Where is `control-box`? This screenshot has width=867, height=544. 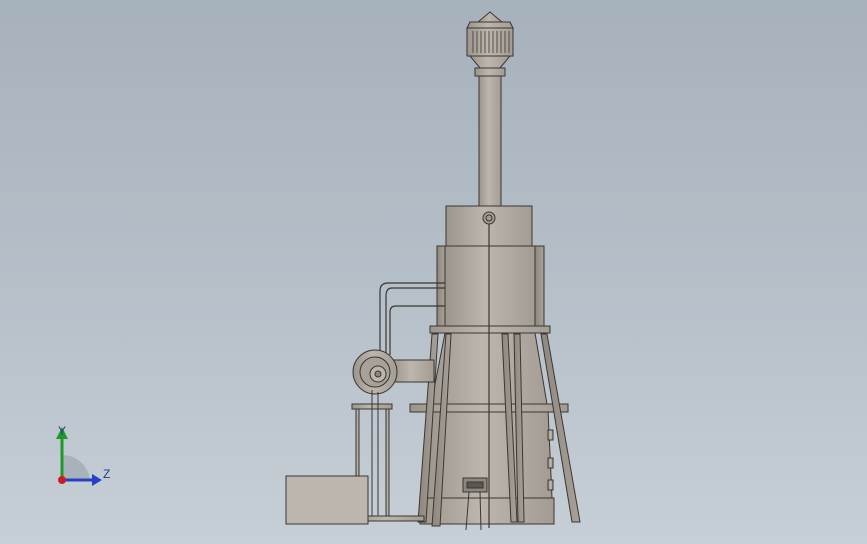
control-box is located at coordinates (327, 500).